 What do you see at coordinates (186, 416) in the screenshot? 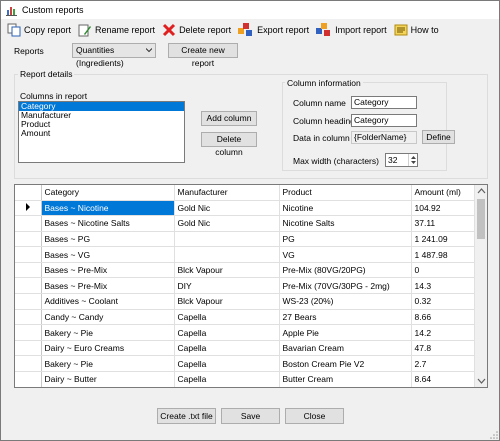
I see `create-txt-file-button: Create .txt file` at bounding box center [186, 416].